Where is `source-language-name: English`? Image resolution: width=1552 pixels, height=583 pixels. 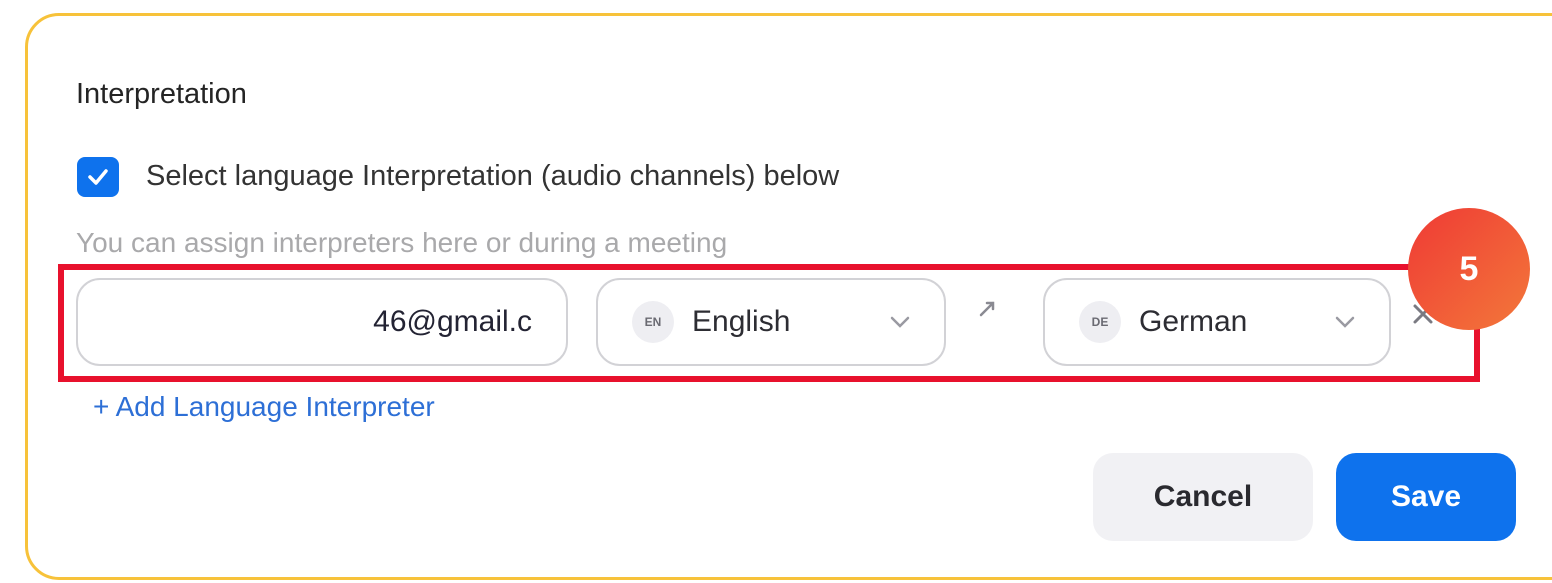 source-language-name: English is located at coordinates (741, 321).